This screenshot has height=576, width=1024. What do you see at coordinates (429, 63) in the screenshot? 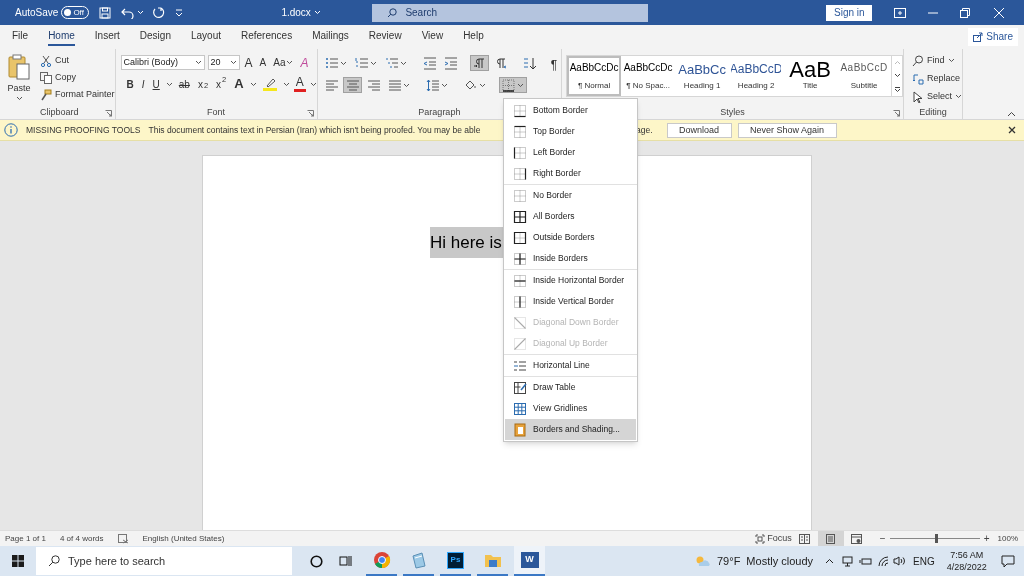
I see `decrease-indent-icon` at bounding box center [429, 63].